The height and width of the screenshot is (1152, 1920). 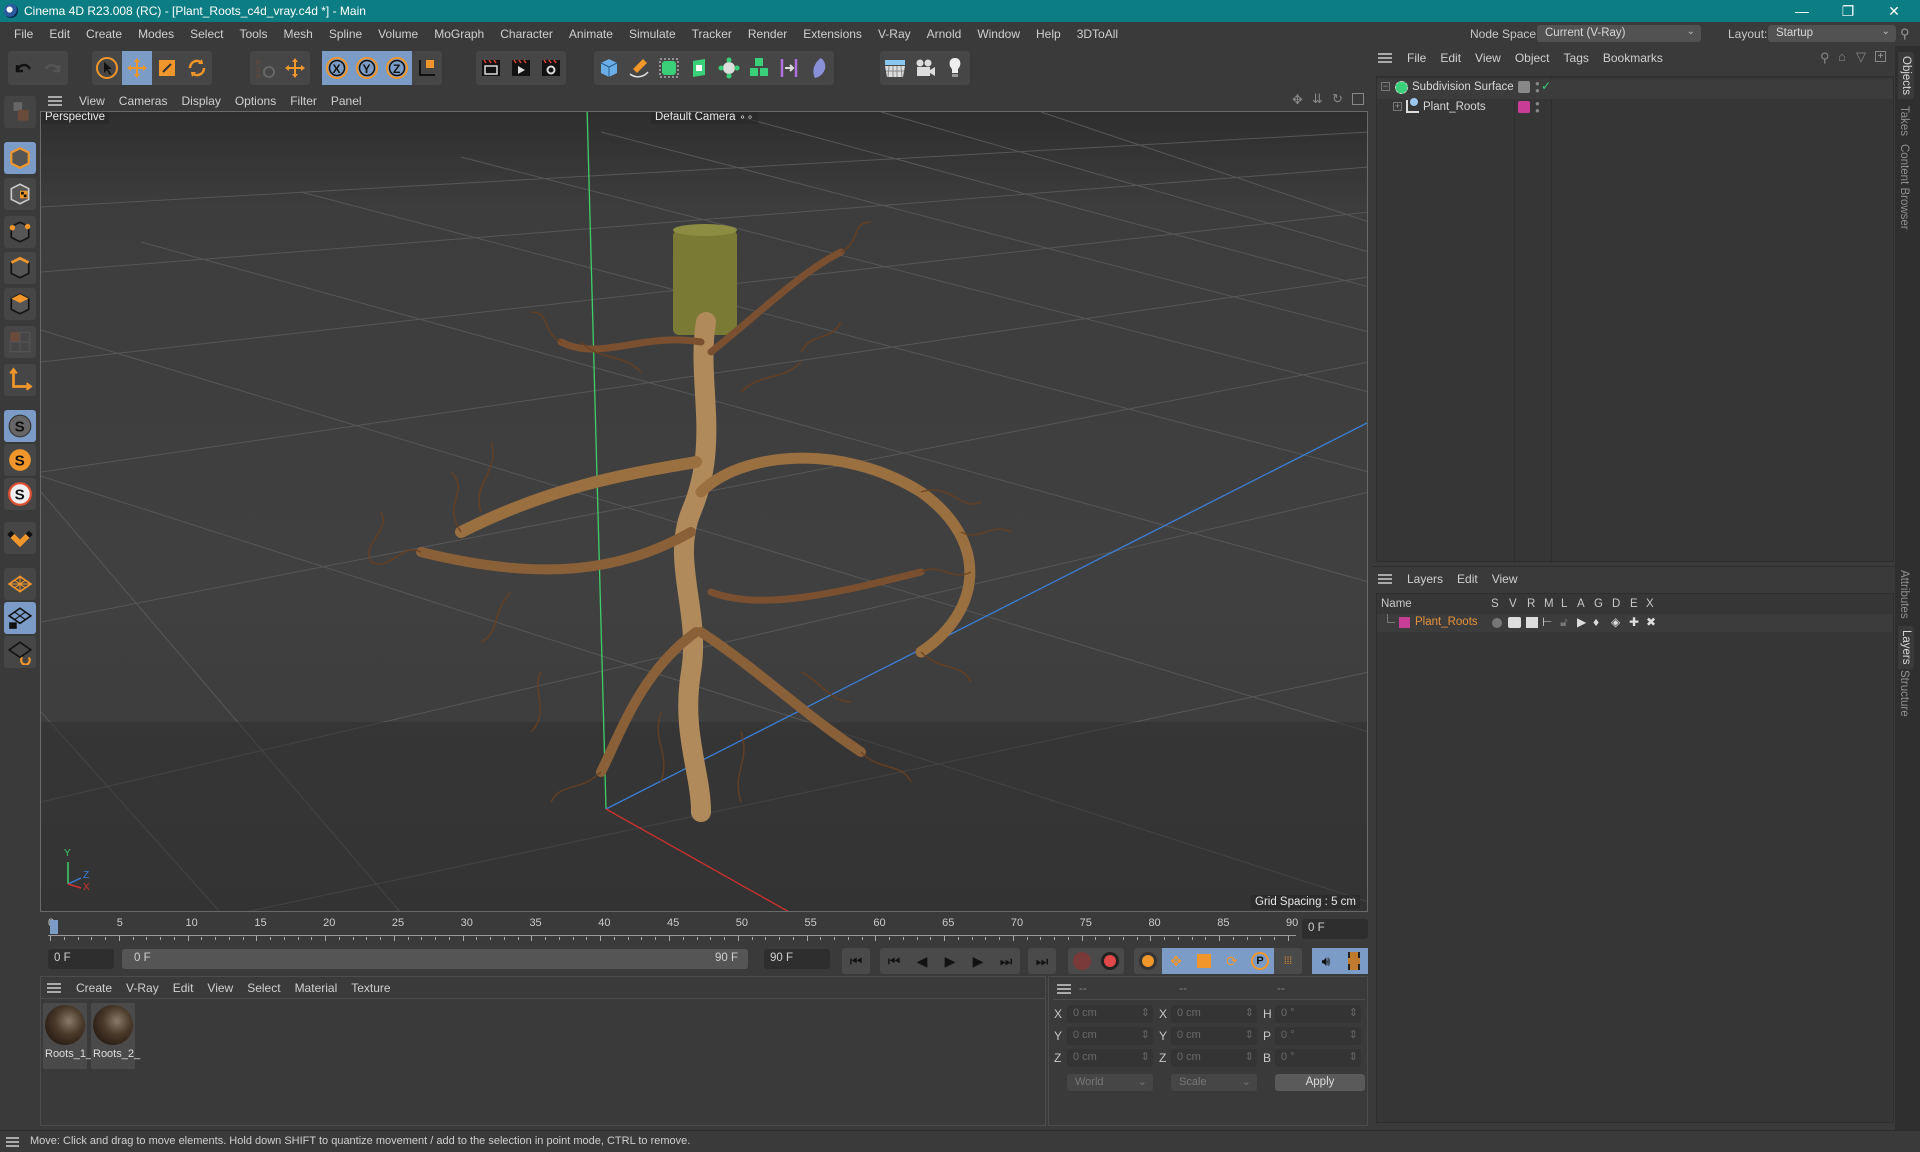 I want to click on move-axis-icon, so click(x=295, y=68).